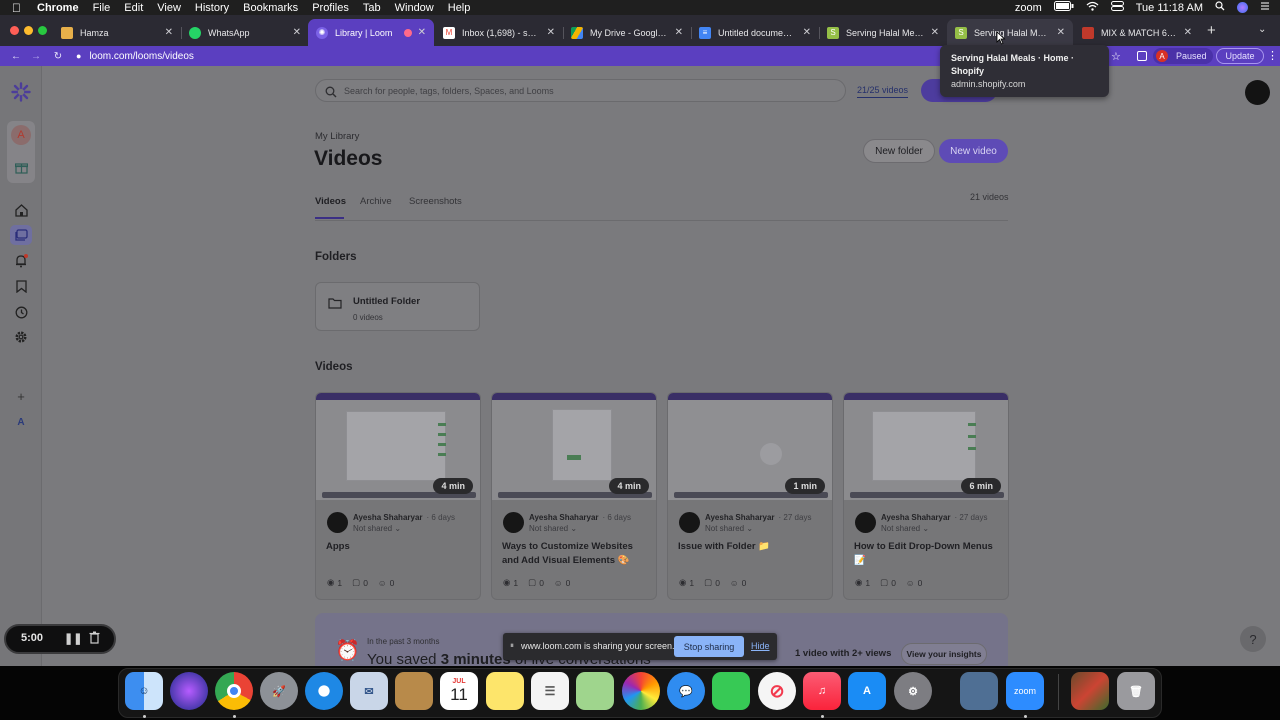 The image size is (1280, 720). Describe the element at coordinates (512, 646) in the screenshot. I see `drag-handle-icon: ⏸` at that location.